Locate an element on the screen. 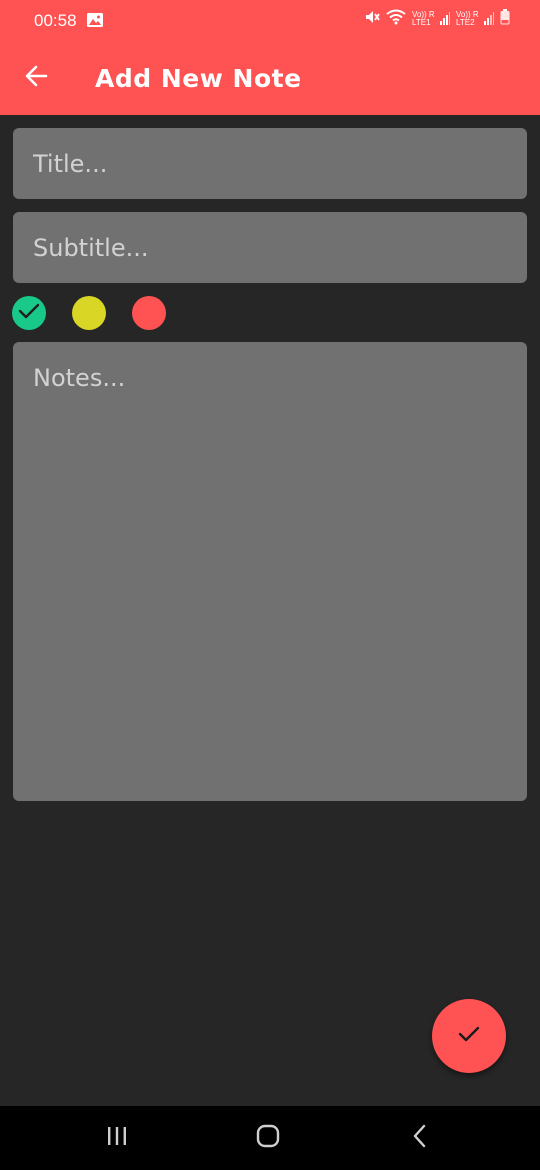 Image resolution: width=540 pixels, height=1170 pixels. home-button is located at coordinates (268, 1138).